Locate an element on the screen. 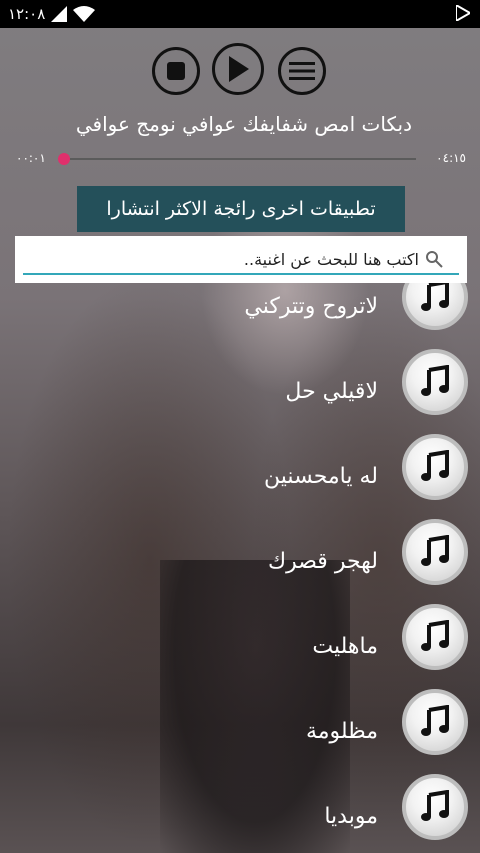  play-store-icon is located at coordinates (463, 13).